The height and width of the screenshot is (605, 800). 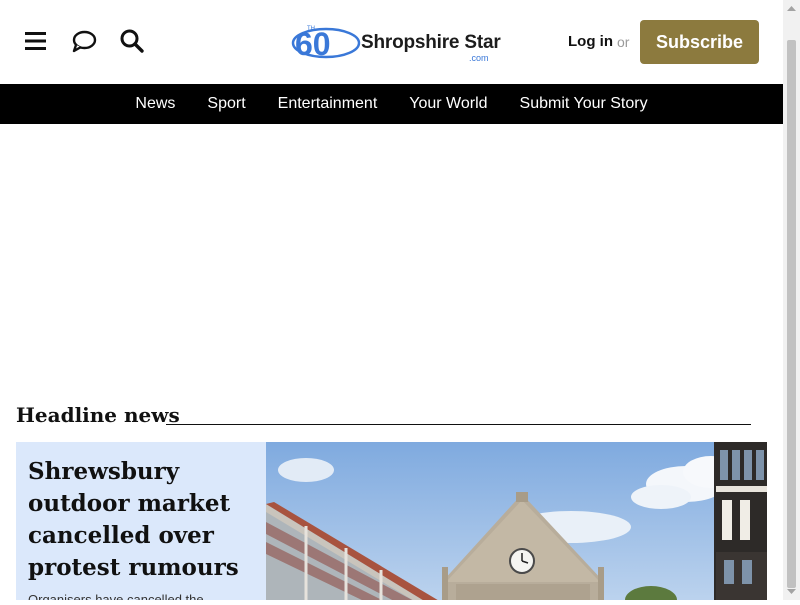 I want to click on nav-item-sport: Sport, so click(x=226, y=104).